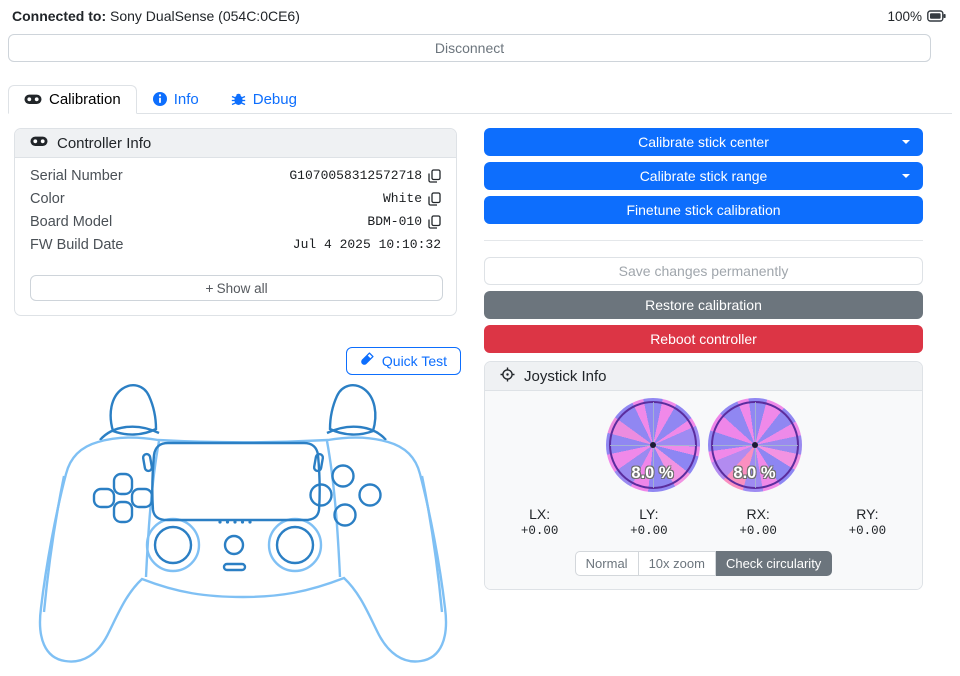  Describe the element at coordinates (703, 210) in the screenshot. I see `finetune-calibration-button: Finetune stick calibration` at that location.